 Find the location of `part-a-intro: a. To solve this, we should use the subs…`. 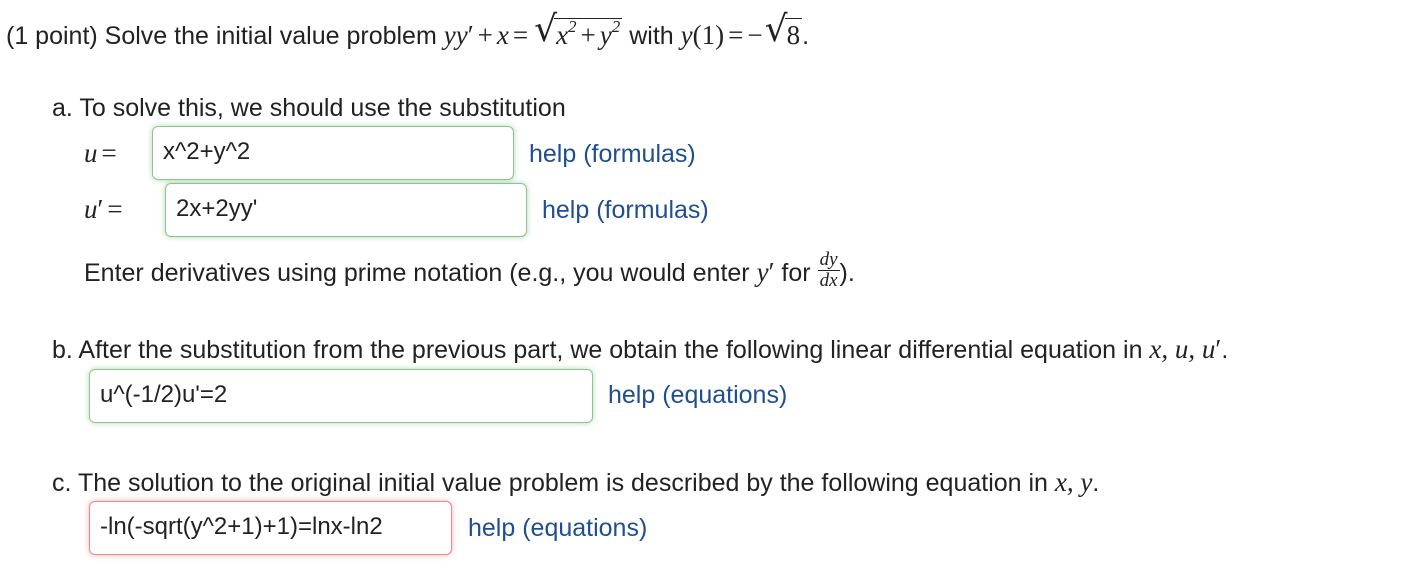

part-a-intro: a. To solve this, we should use the subs… is located at coordinates (309, 108).